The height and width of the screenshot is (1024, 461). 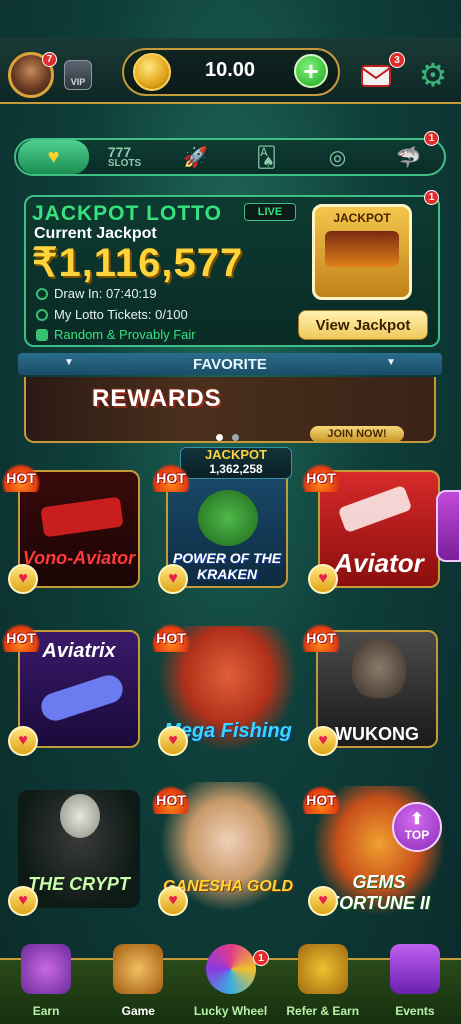 What do you see at coordinates (236, 469) in the screenshot?
I see `kraken-jackpot-value: 1,362,258` at bounding box center [236, 469].